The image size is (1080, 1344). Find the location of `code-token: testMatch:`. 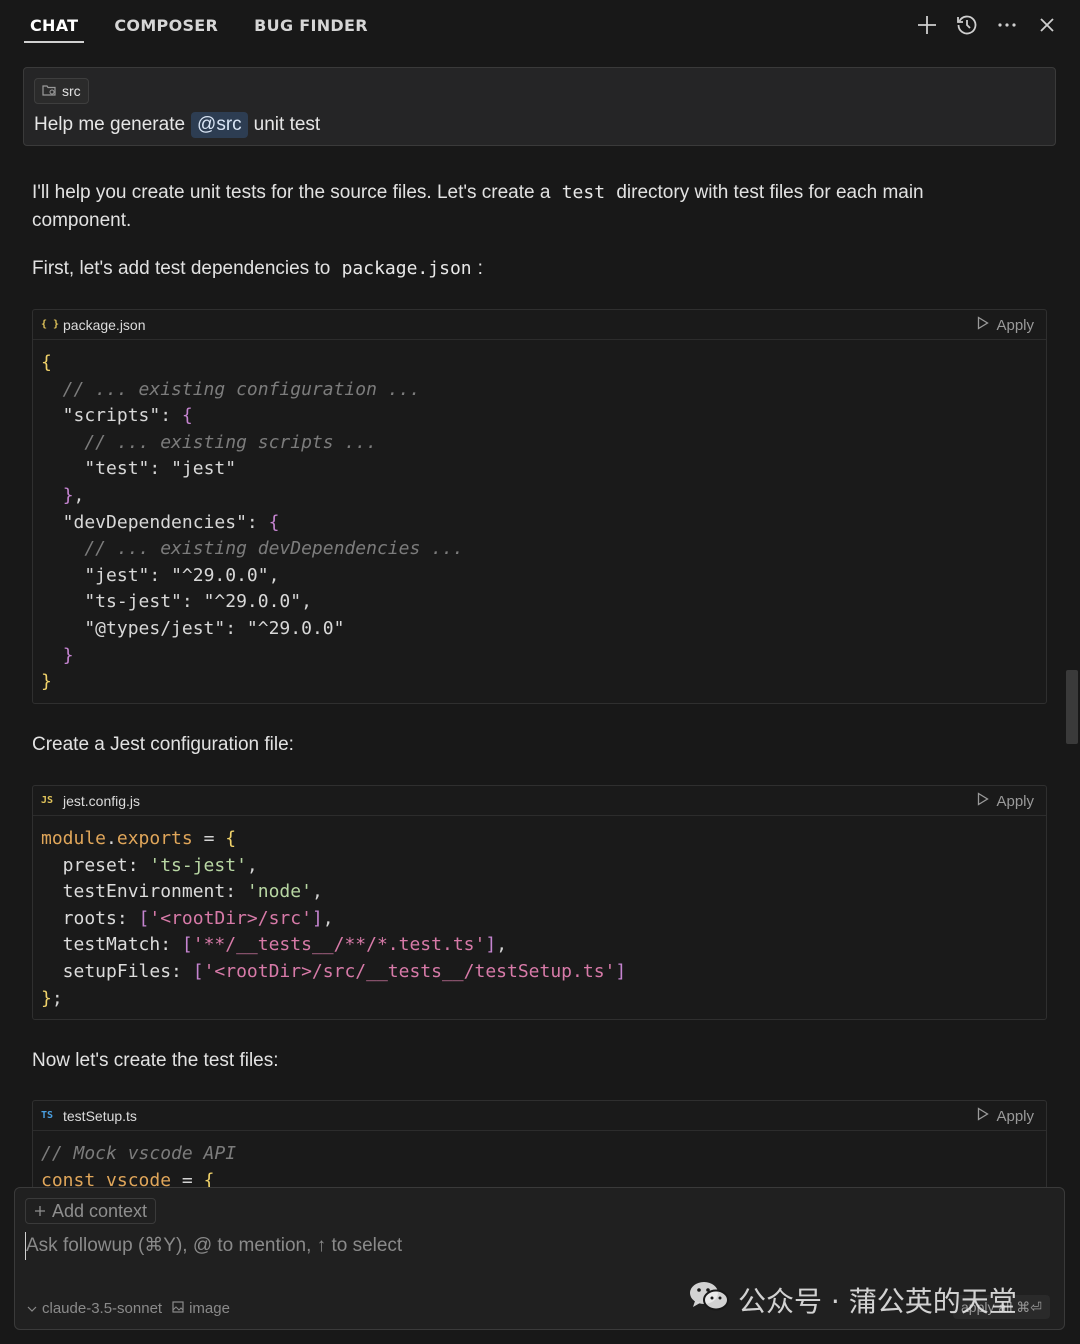

code-token: testMatch: is located at coordinates (111, 945).